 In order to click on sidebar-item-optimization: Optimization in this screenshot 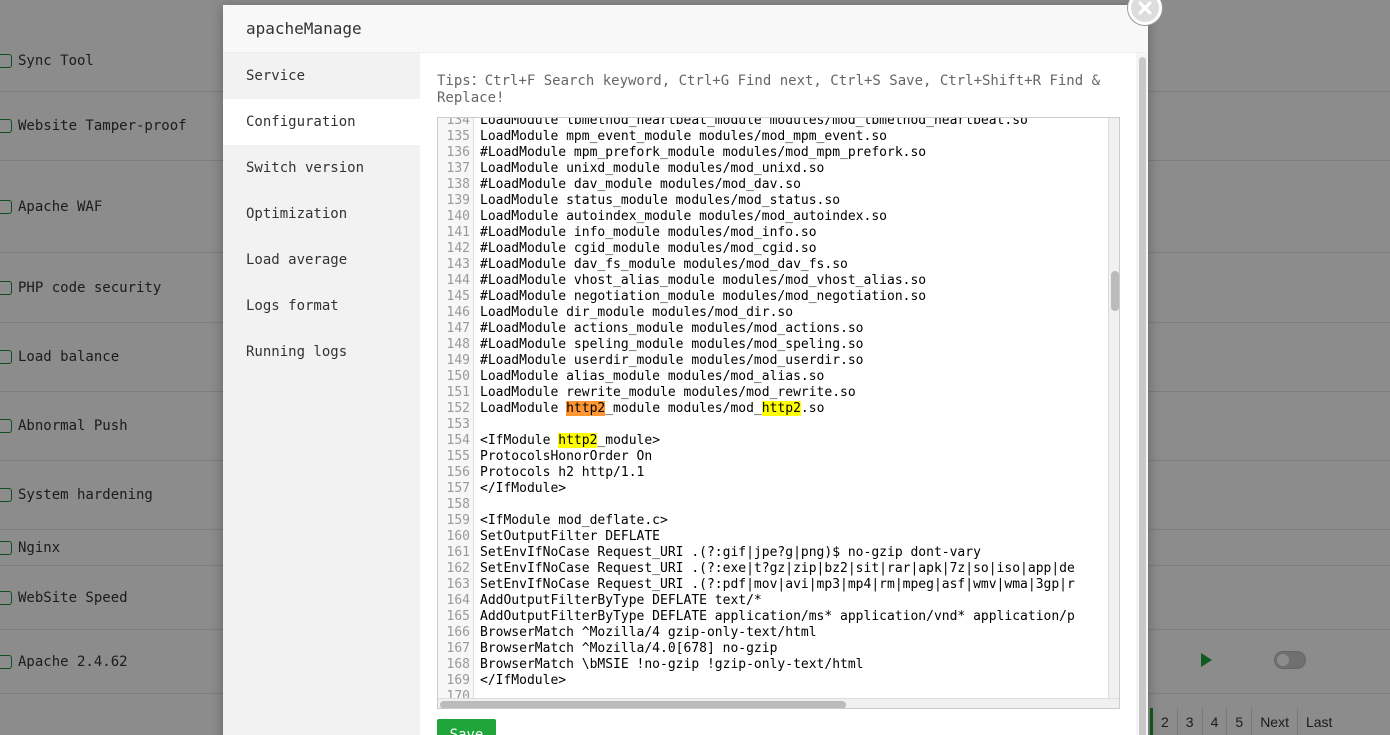, I will do `click(321, 214)`.